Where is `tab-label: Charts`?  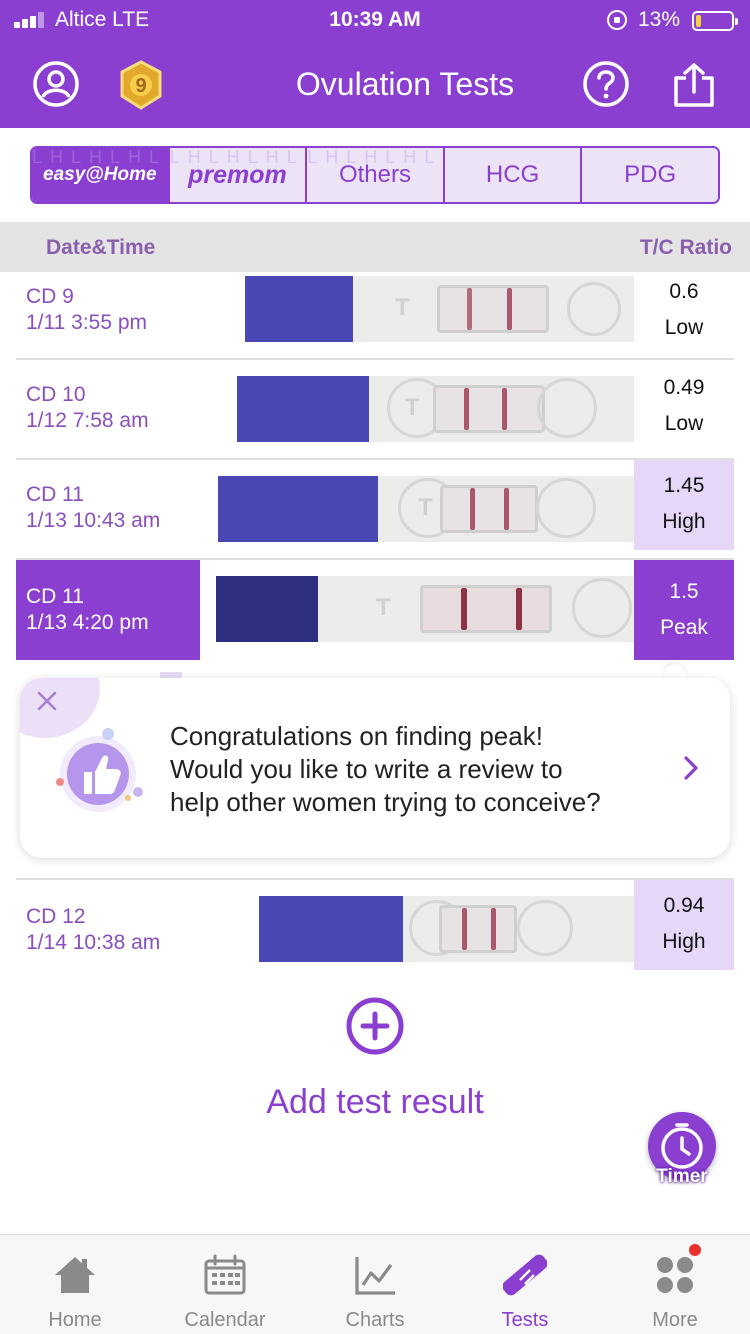 tab-label: Charts is located at coordinates (375, 1320).